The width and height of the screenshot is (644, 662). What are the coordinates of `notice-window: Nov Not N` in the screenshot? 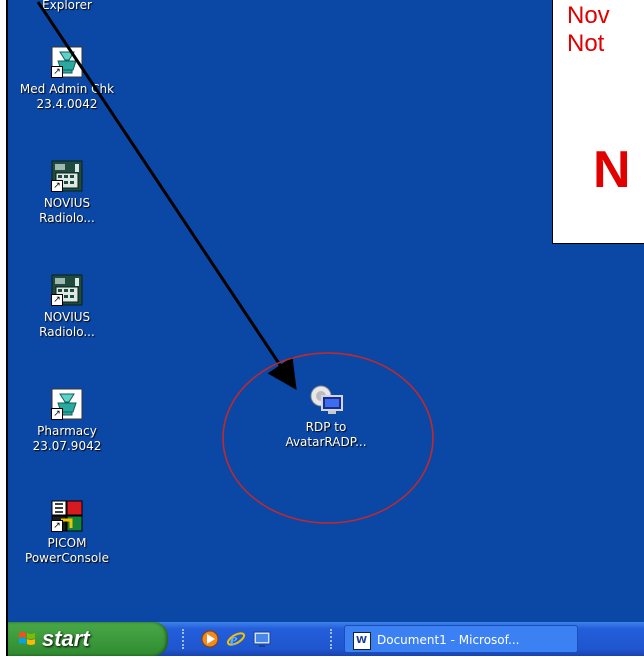 It's located at (598, 122).